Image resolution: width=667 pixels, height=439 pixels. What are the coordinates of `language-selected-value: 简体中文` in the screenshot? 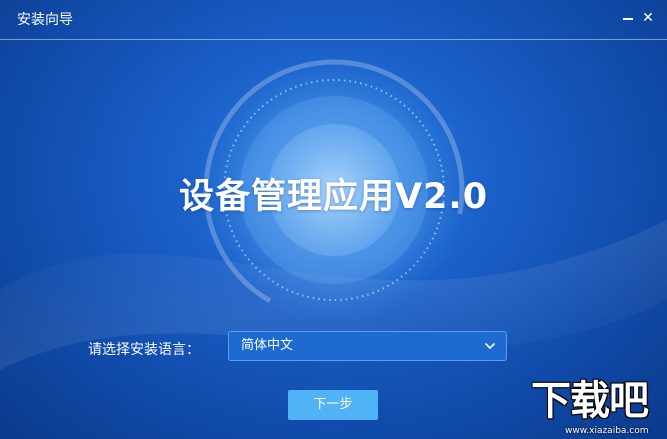 It's located at (267, 345).